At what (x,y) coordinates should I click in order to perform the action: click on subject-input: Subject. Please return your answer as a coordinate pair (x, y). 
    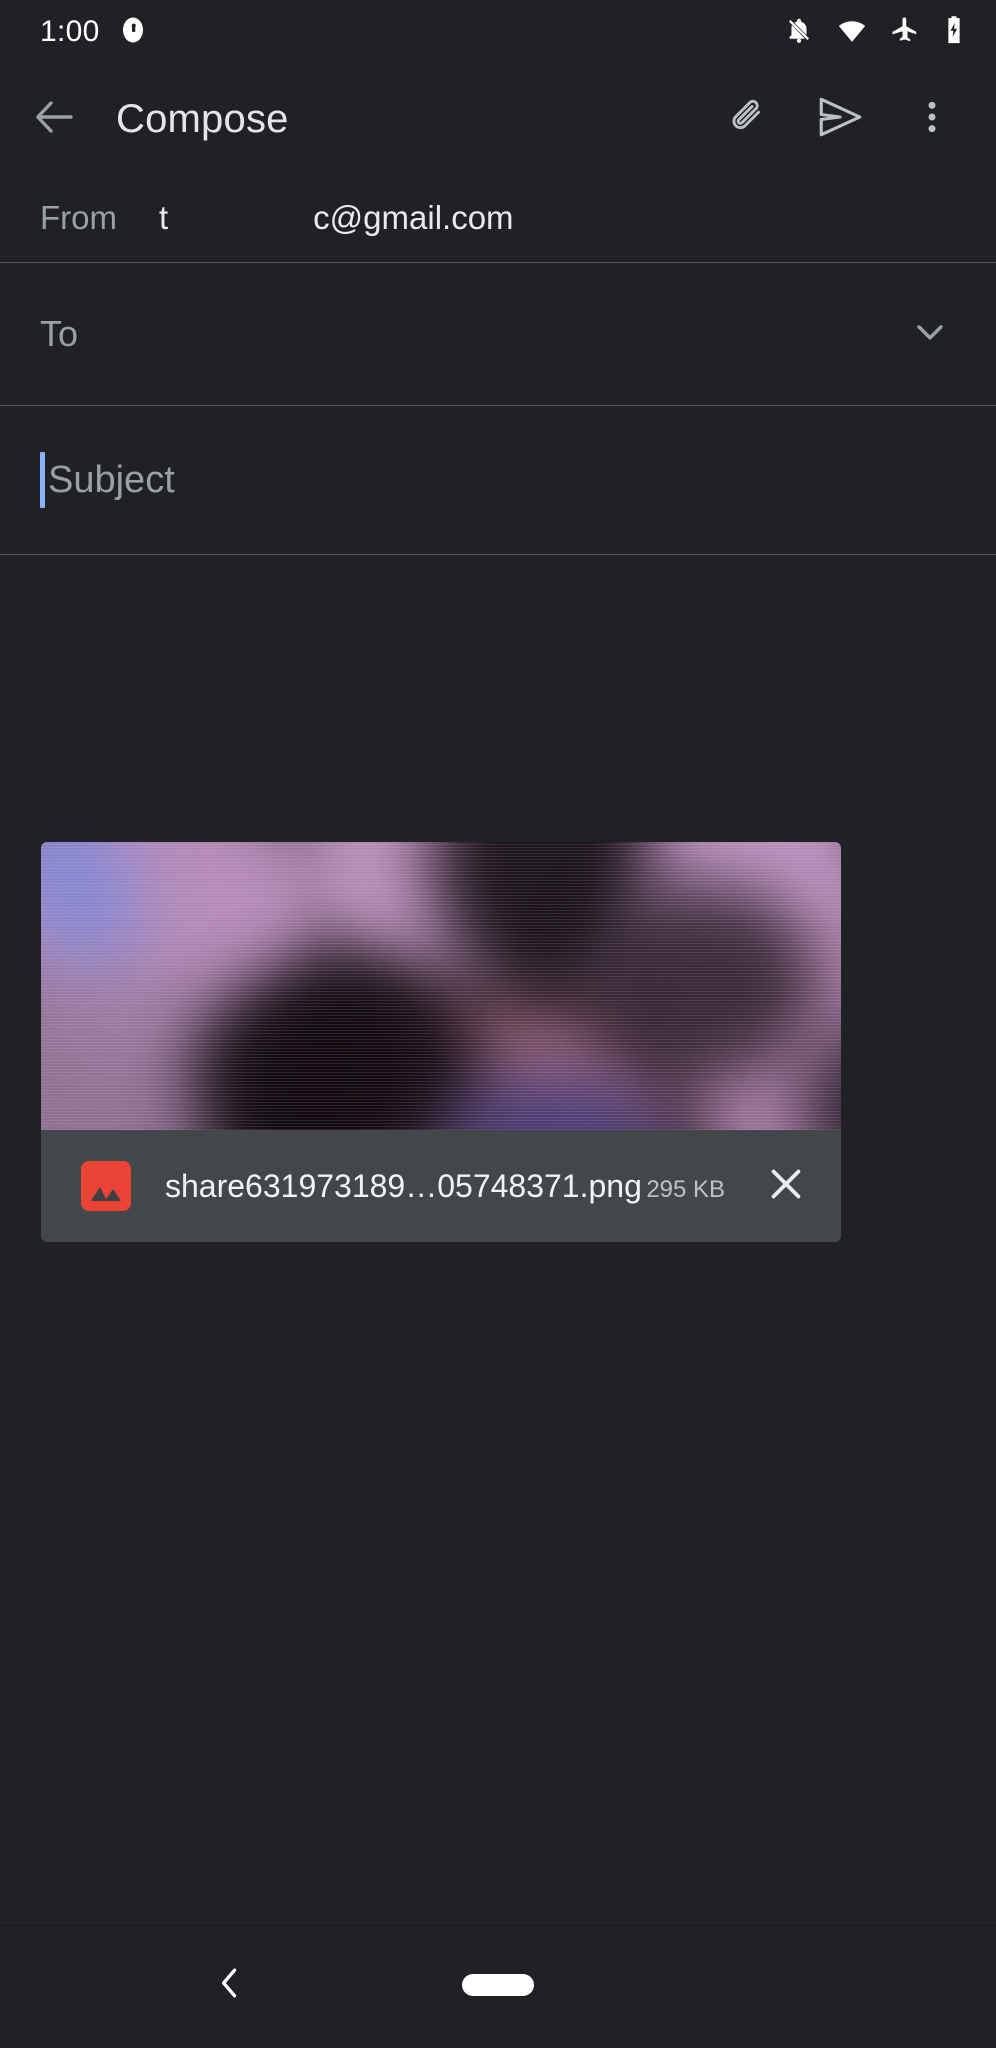
    Looking at the image, I should click on (107, 480).